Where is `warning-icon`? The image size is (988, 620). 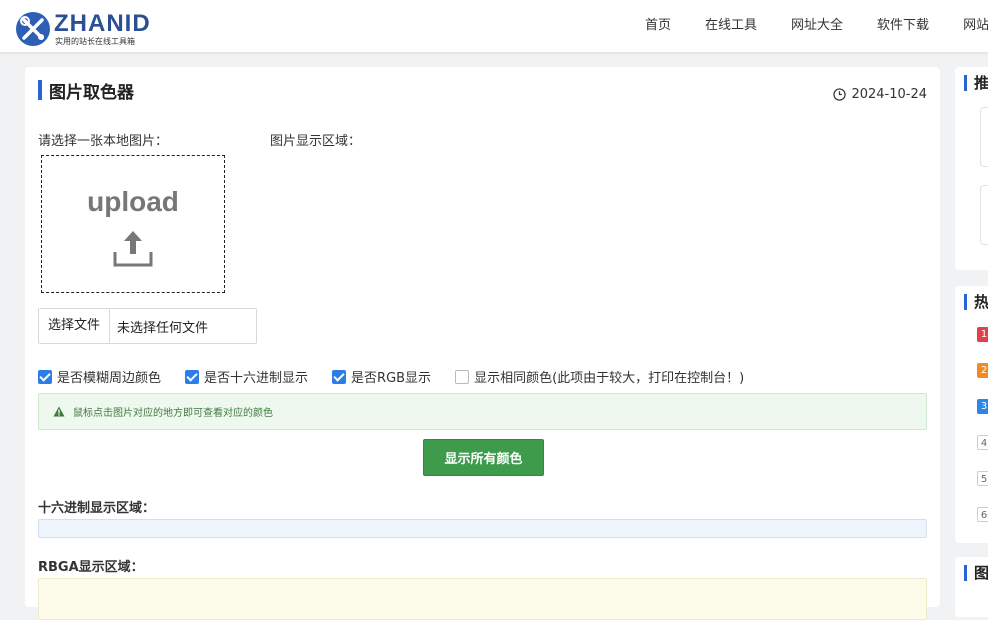 warning-icon is located at coordinates (59, 411).